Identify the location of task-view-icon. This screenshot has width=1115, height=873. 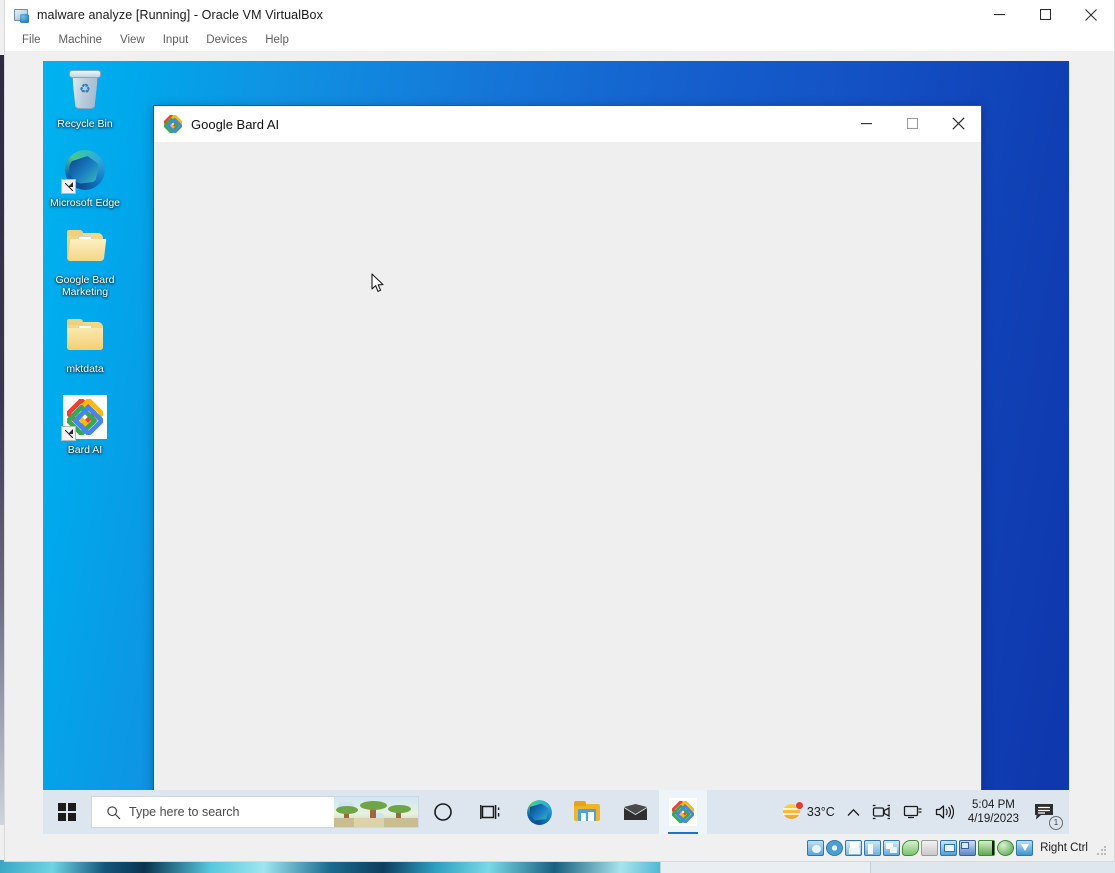
(490, 812).